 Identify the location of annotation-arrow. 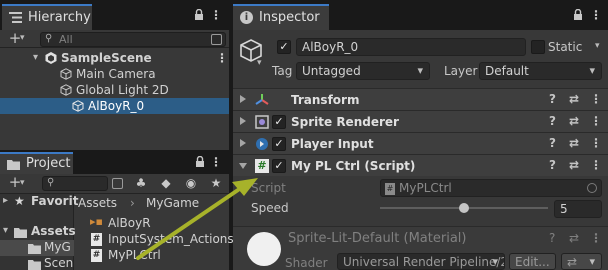
(197, 219).